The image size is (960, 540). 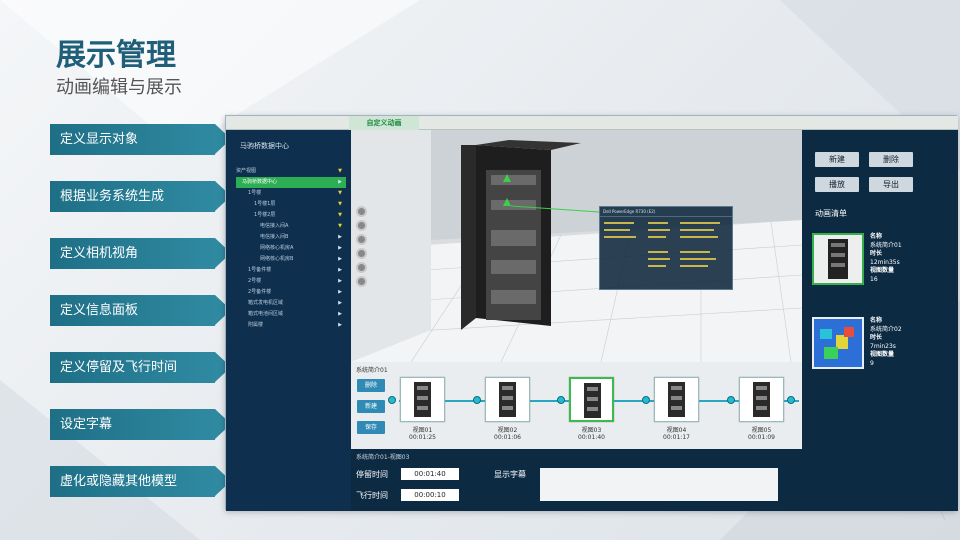 What do you see at coordinates (291, 215) in the screenshot?
I see `tree-item: 1号楼2层 ▼` at bounding box center [291, 215].